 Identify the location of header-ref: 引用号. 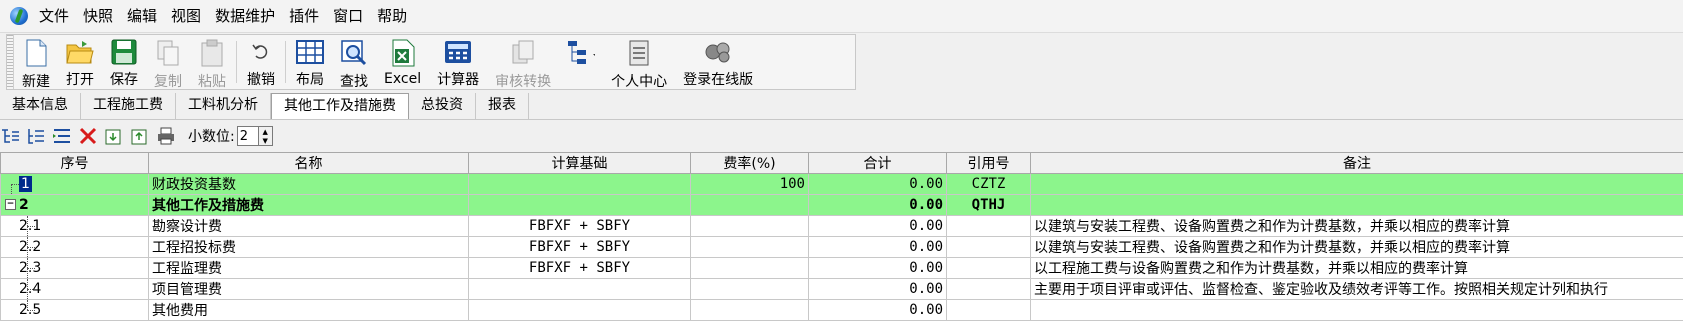
(988, 163).